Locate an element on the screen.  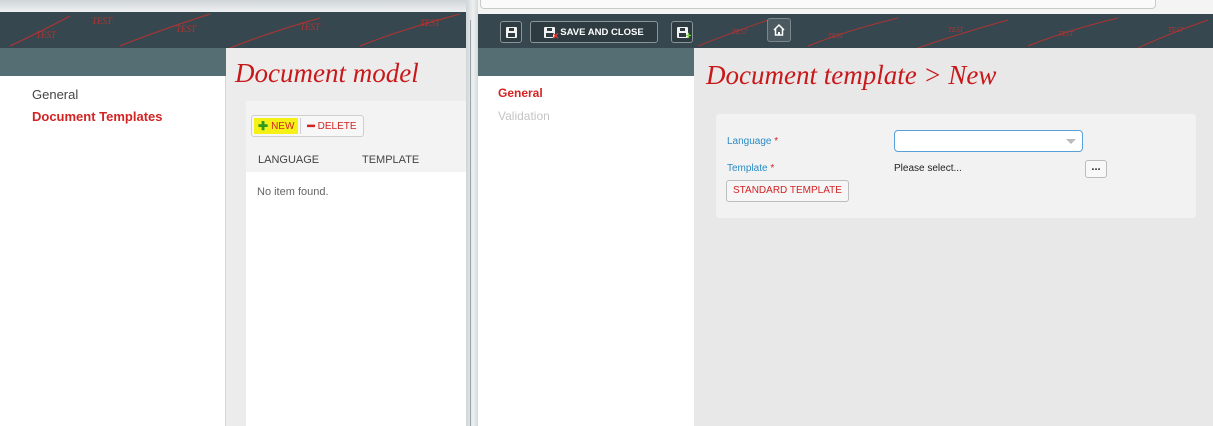
templates-list: No item found. is located at coordinates (356, 299).